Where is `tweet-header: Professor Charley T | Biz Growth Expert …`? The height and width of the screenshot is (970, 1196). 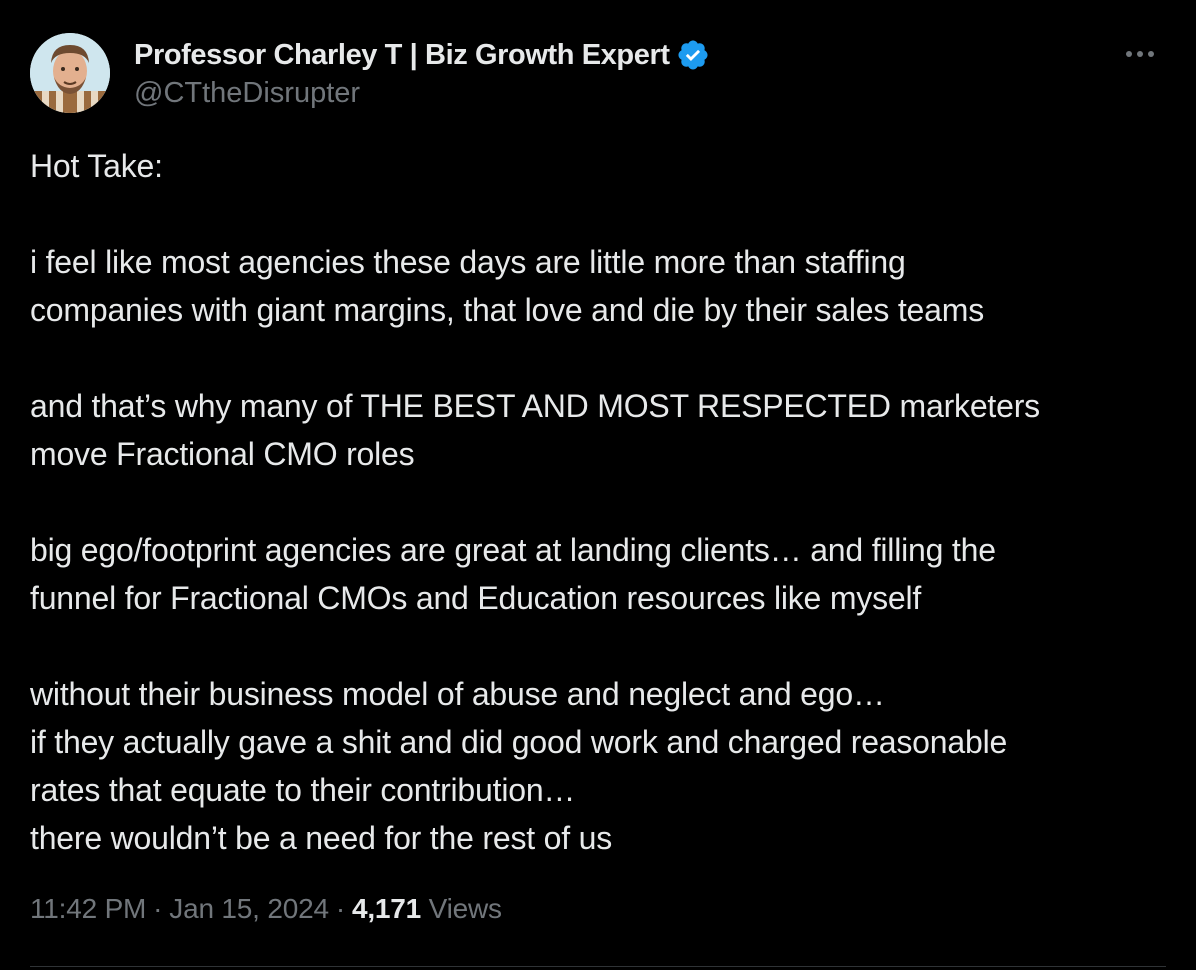
tweet-header: Professor Charley T | Biz Growth Expert … is located at coordinates (598, 74).